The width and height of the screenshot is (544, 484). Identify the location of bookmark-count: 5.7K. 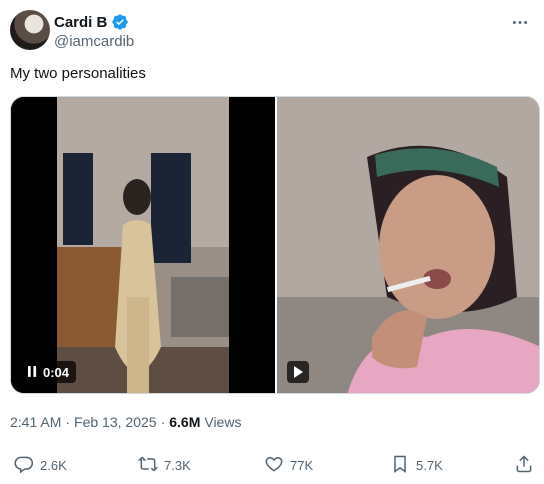
(429, 465).